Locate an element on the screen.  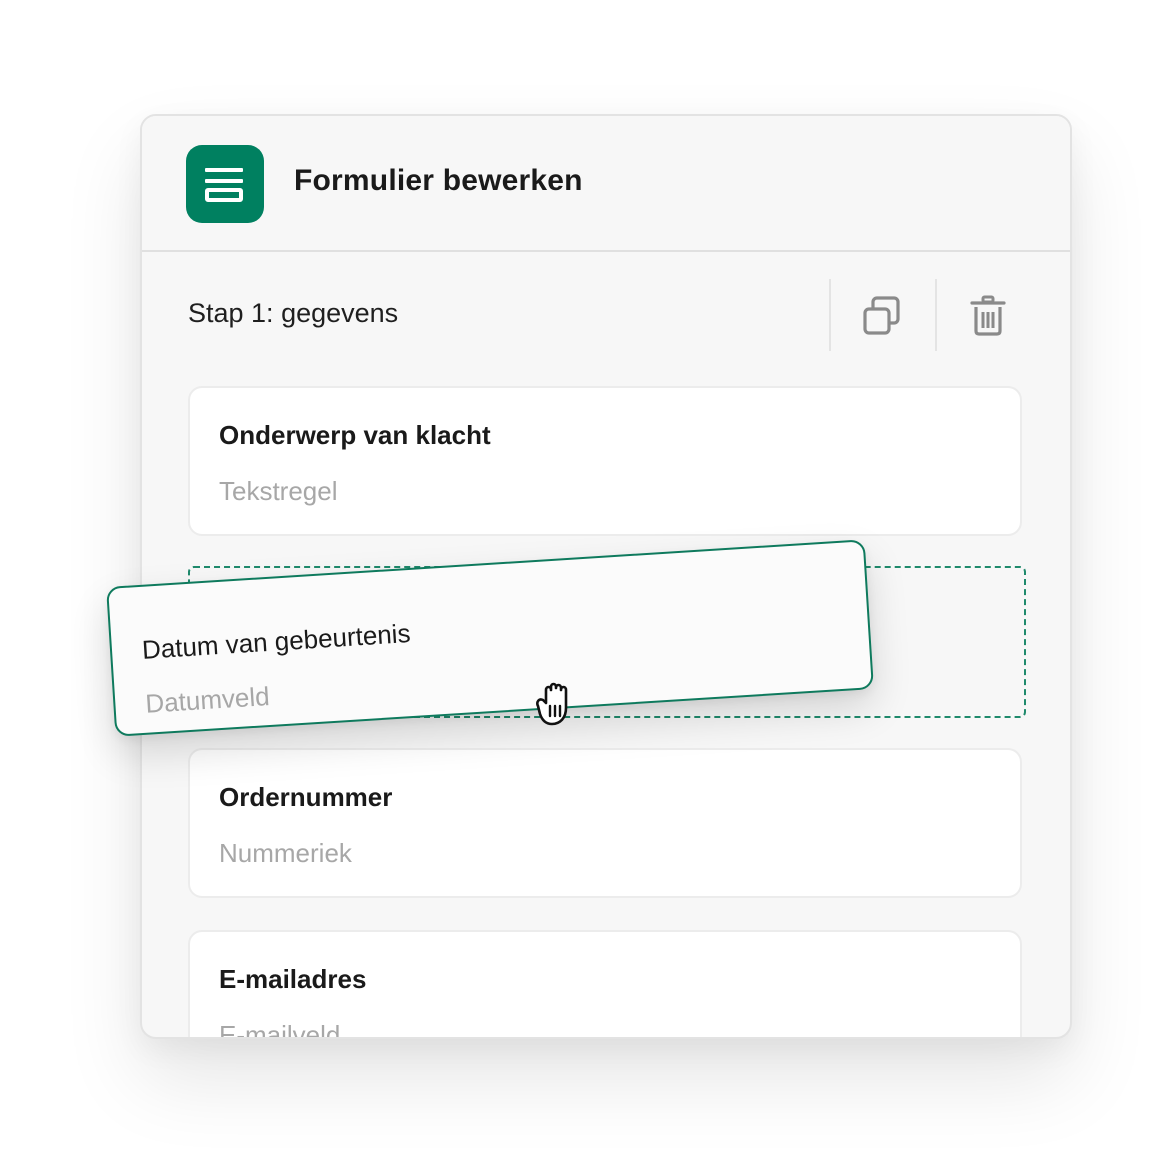
form-list-icon is located at coordinates (225, 184).